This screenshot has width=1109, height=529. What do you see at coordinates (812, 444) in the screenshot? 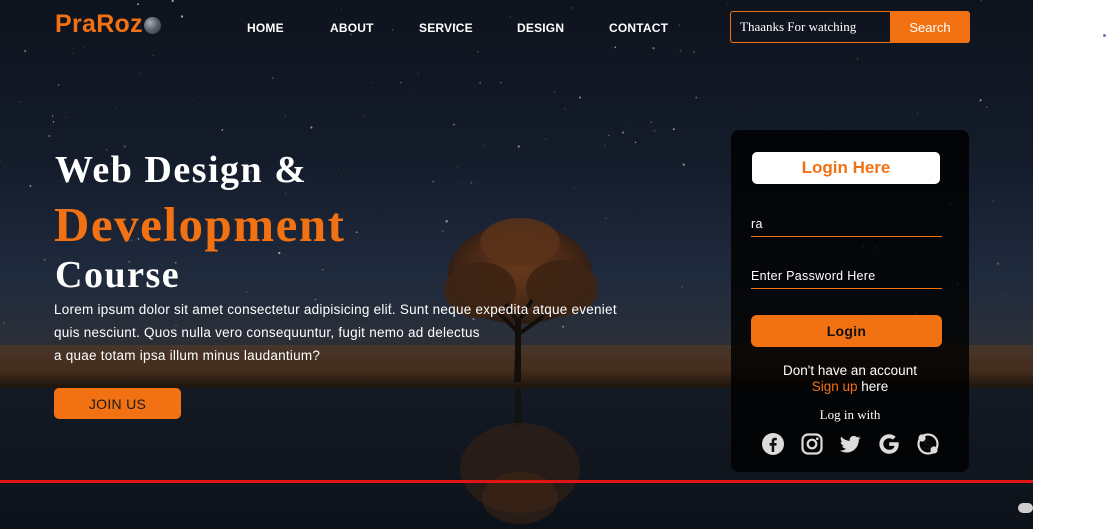
I see `instagram-icon` at bounding box center [812, 444].